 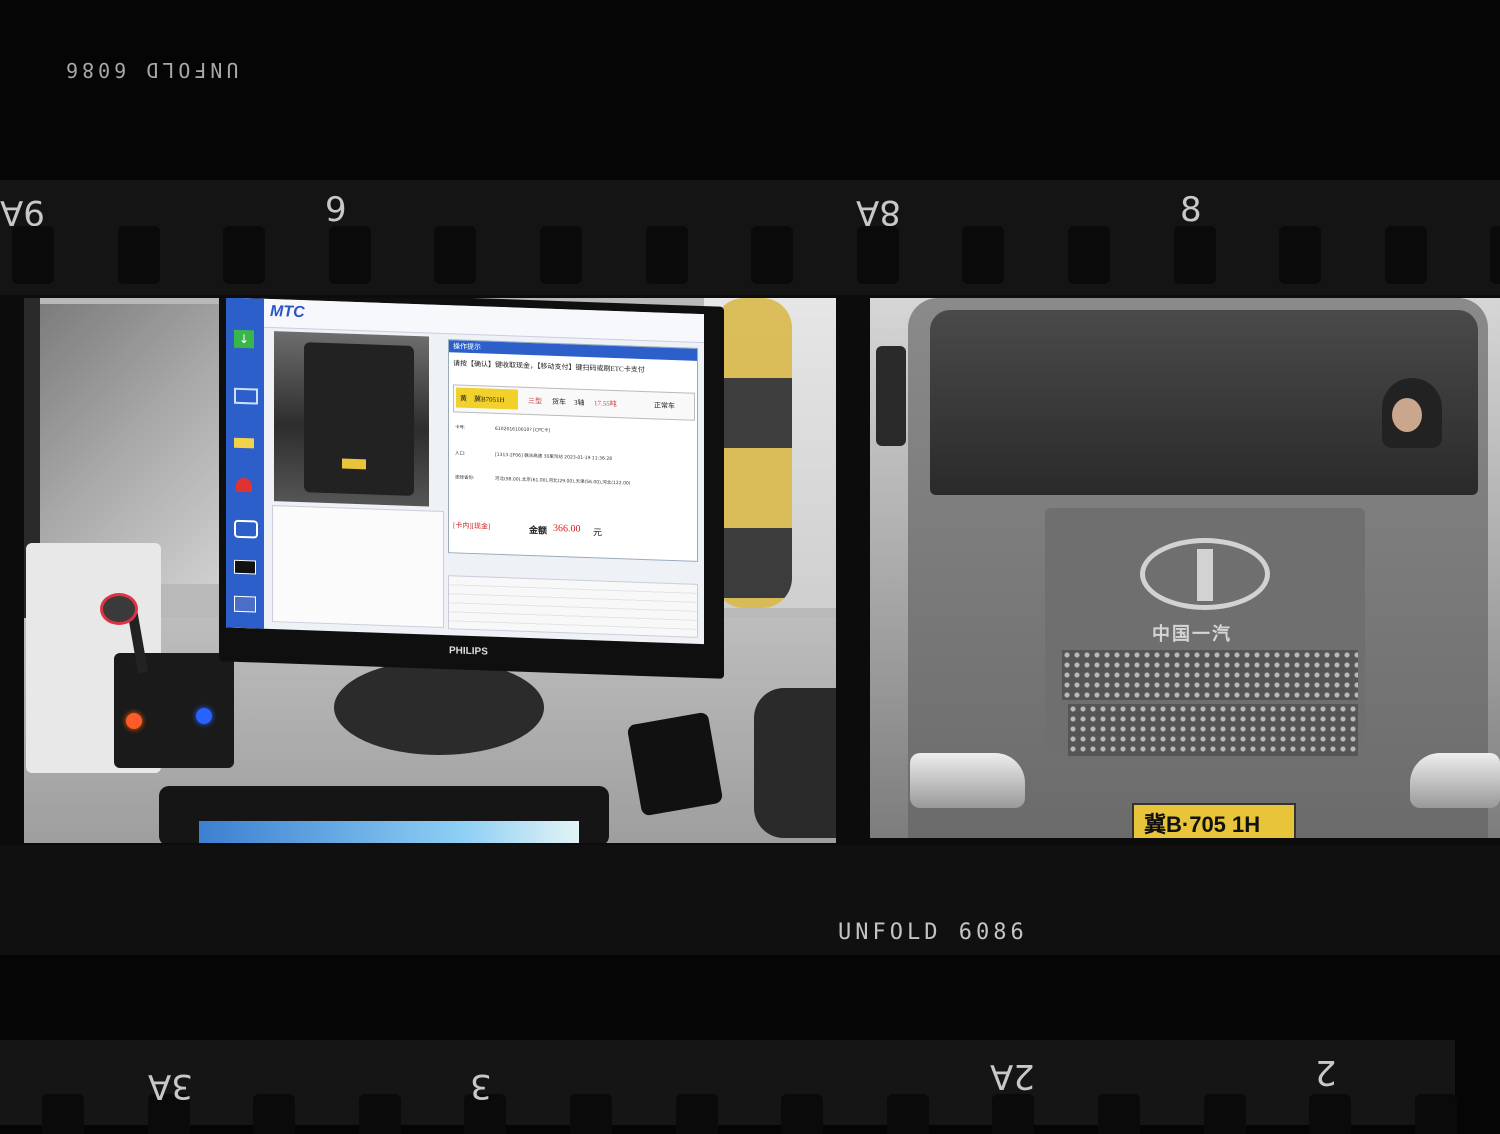 I want to click on vehicle-info-row: 黄 冀B7051H 三型 货车 3轴 17.55吨 正常车, so click(x=574, y=402).